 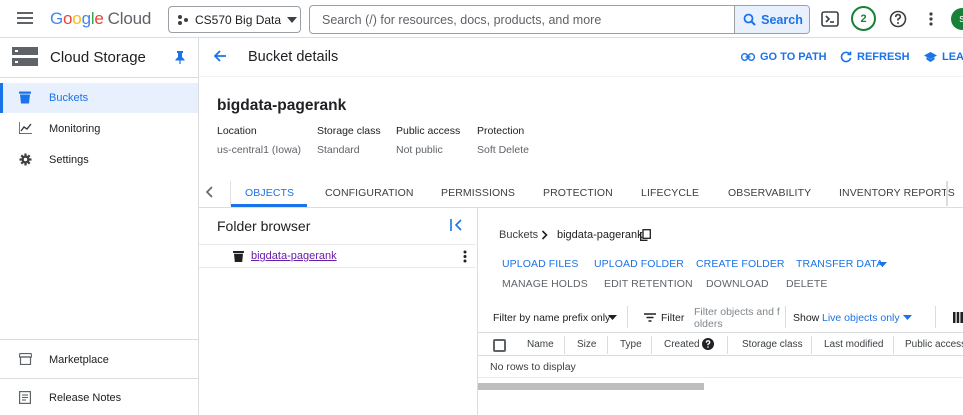 What do you see at coordinates (839, 264) in the screenshot?
I see `transfer-data-button: TRANSFER DATA` at bounding box center [839, 264].